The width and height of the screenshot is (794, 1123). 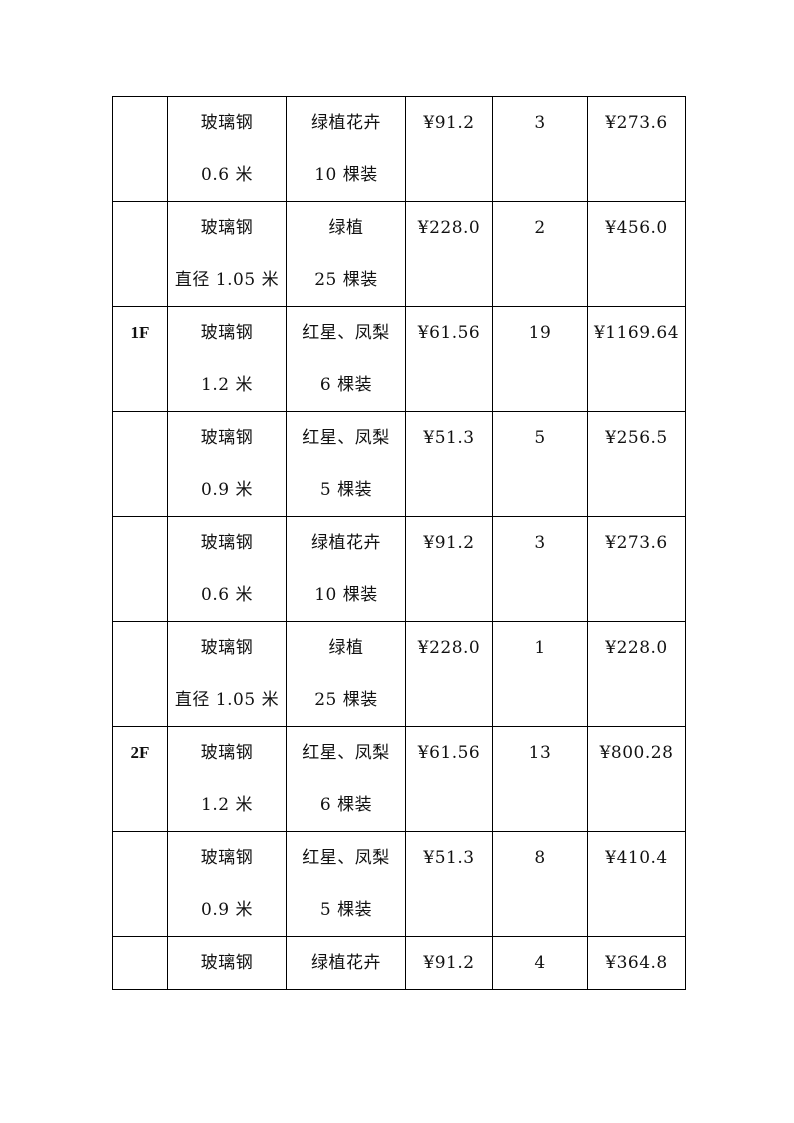 What do you see at coordinates (540, 464) in the screenshot?
I see `quantity-cell: 5` at bounding box center [540, 464].